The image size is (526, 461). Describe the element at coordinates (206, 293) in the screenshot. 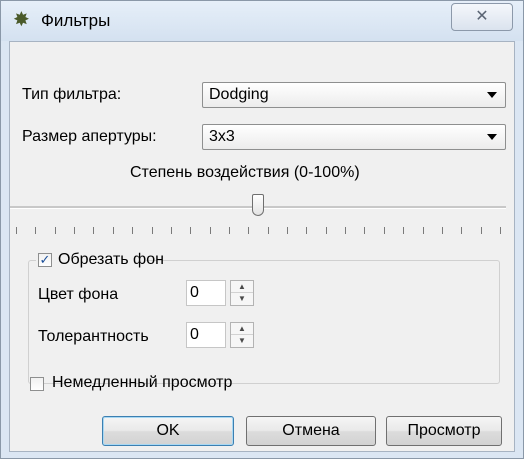

I see `bg-color-input: 0` at that location.